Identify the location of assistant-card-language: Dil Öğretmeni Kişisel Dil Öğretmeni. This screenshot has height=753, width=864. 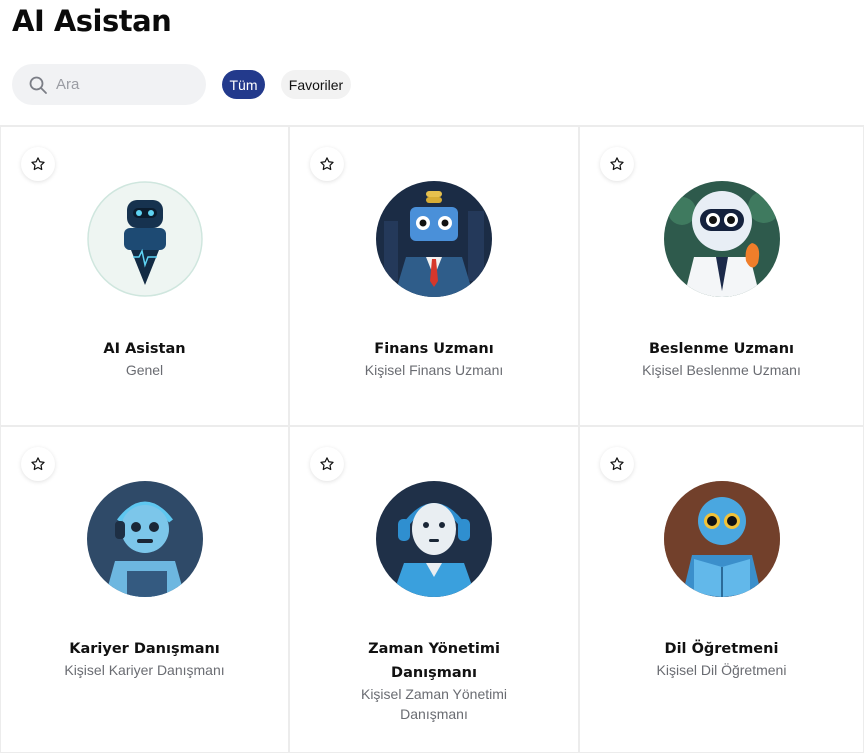
(721, 589).